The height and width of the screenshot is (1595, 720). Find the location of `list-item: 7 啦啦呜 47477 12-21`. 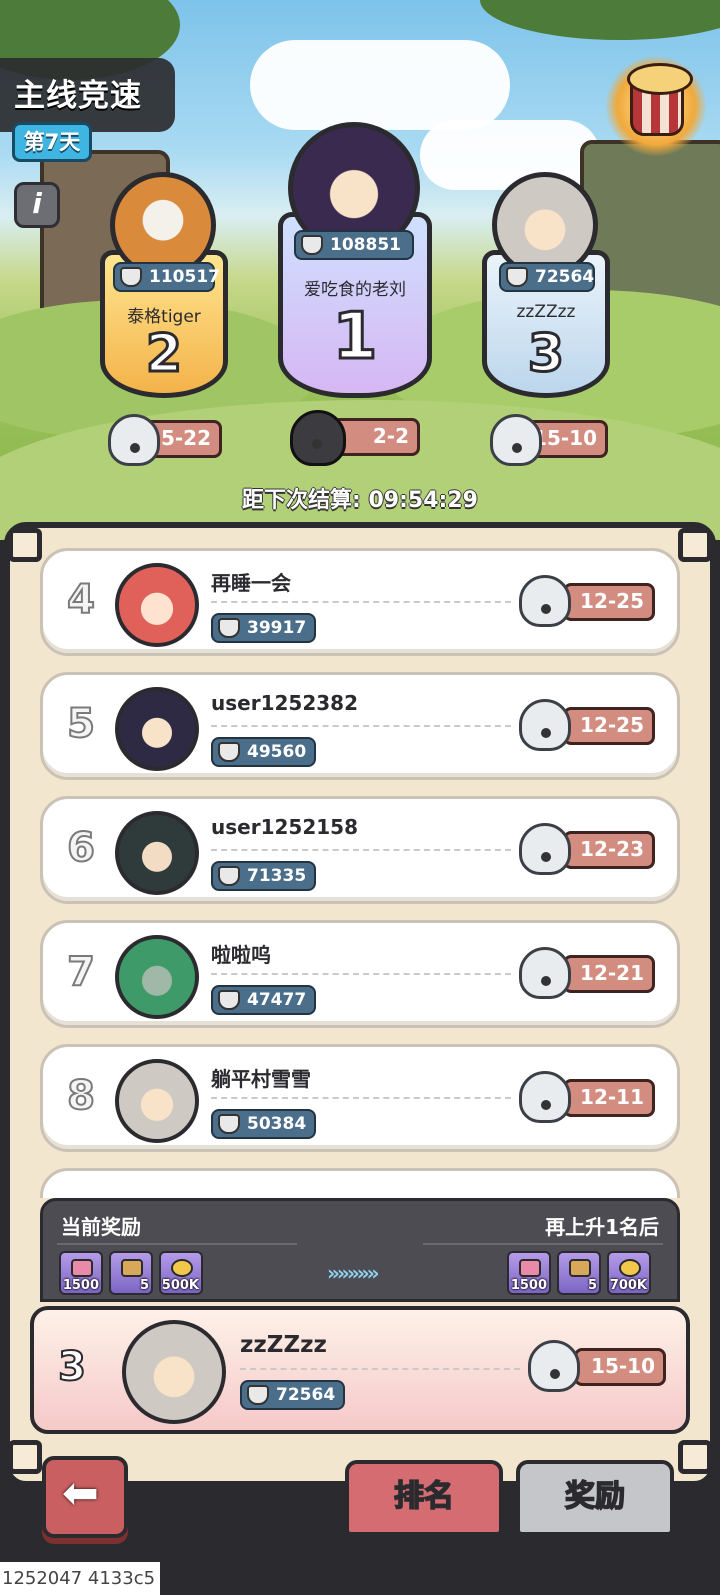

list-item: 7 啦啦呜 47477 12-21 is located at coordinates (360, 974).